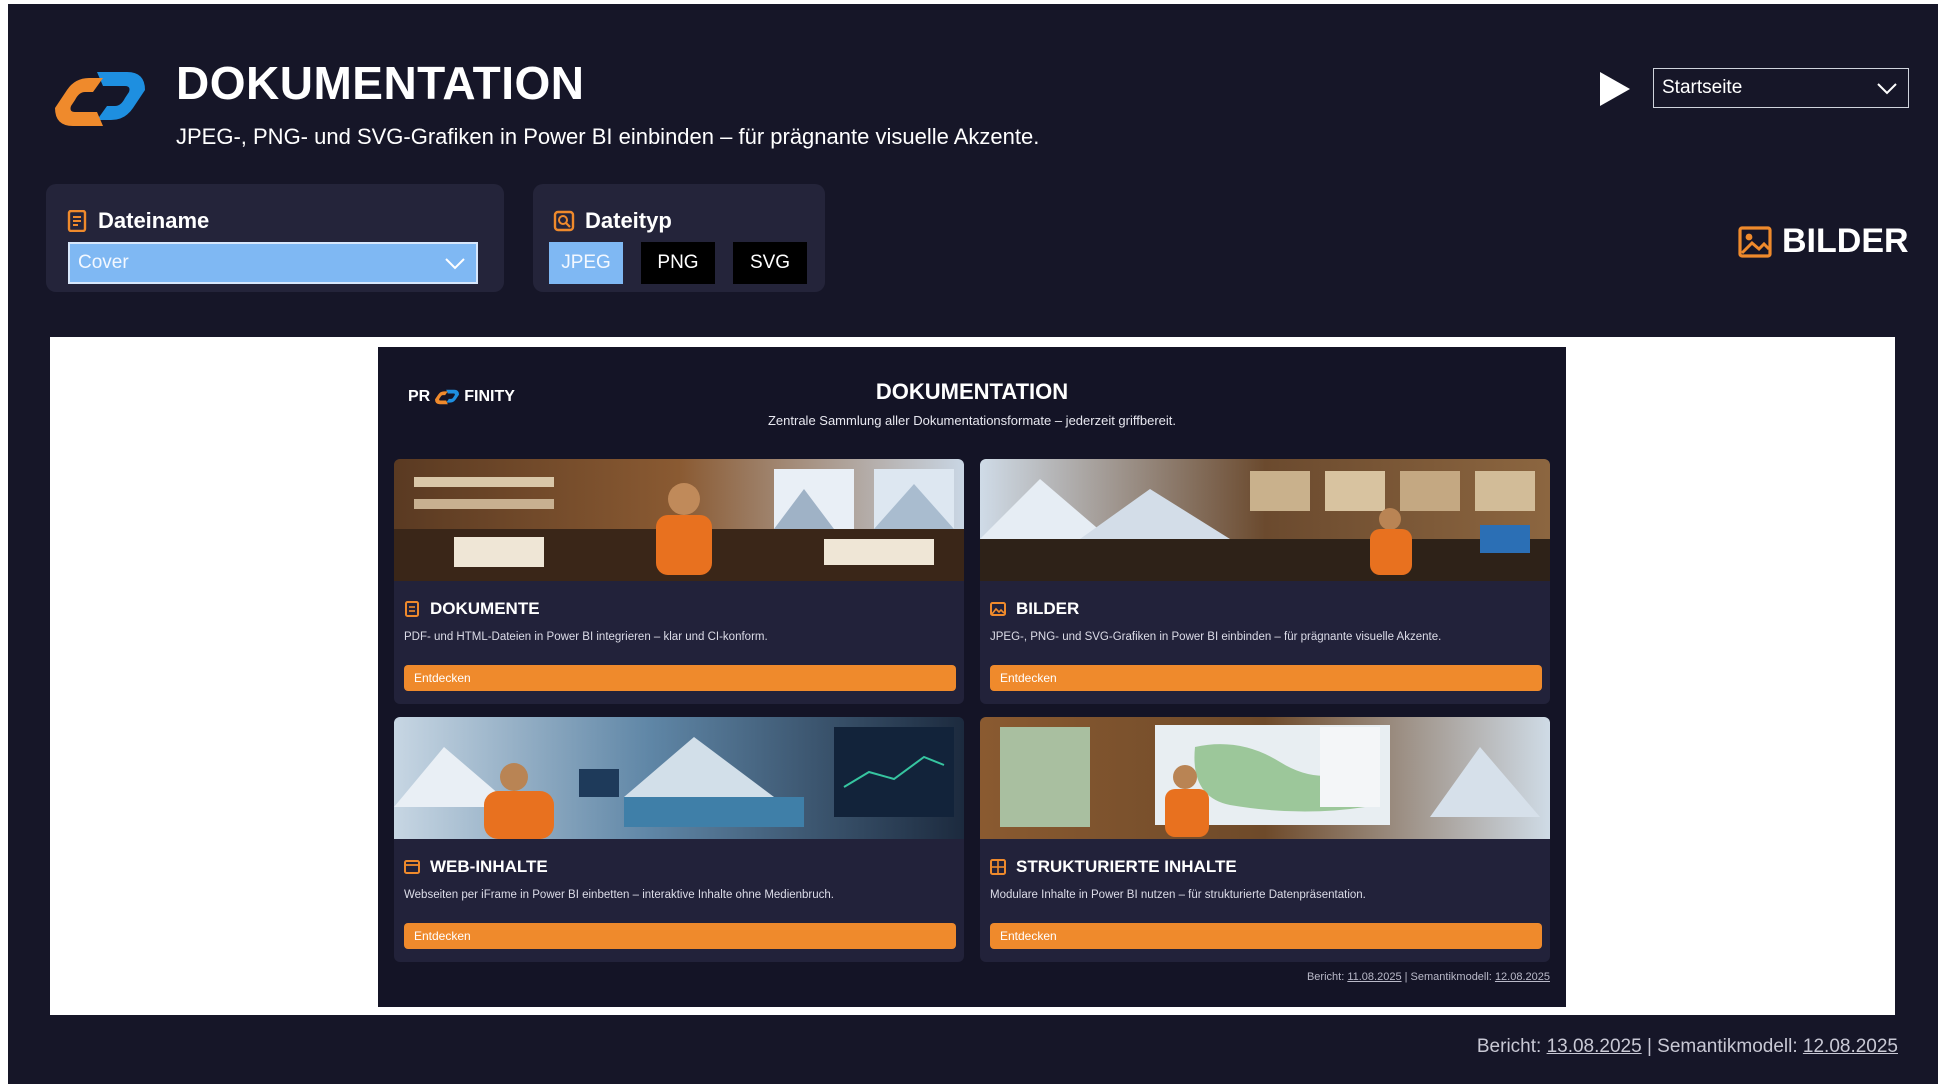 This screenshot has width=1945, height=1086. I want to click on preview-model-label: | Semantikmodell:, so click(1448, 977).